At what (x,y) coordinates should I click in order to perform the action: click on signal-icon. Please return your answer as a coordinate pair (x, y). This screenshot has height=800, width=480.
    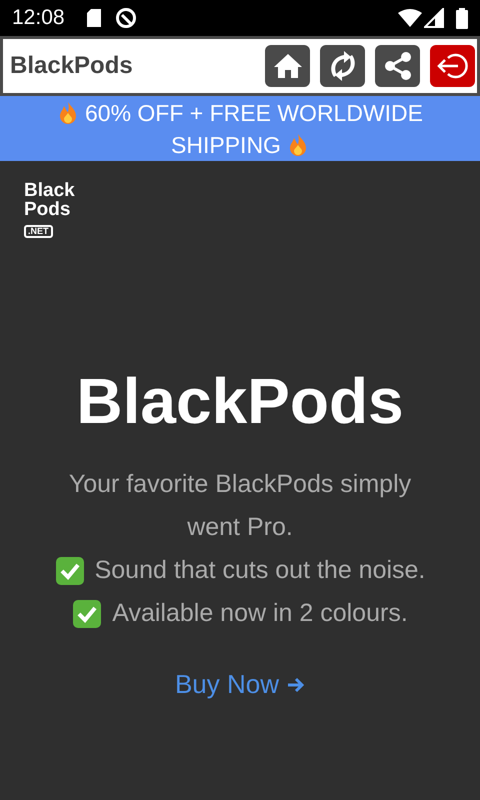
    Looking at the image, I should click on (434, 18).